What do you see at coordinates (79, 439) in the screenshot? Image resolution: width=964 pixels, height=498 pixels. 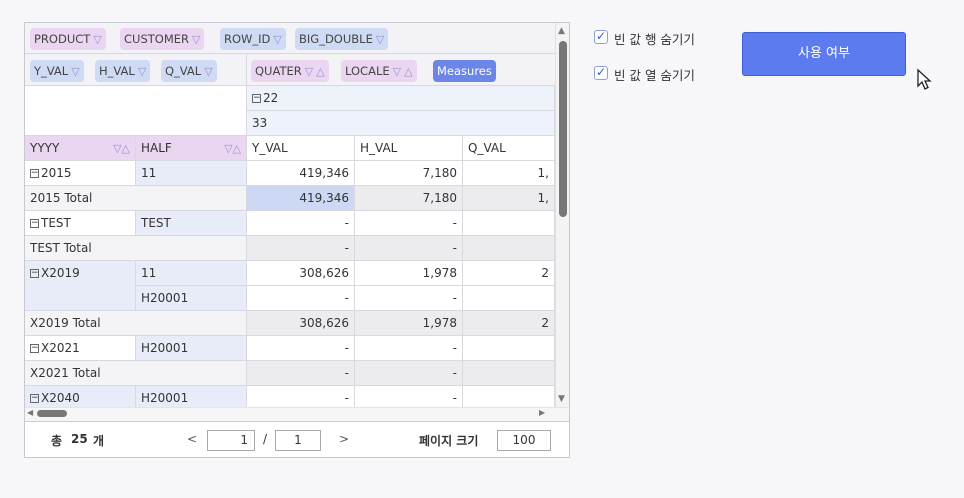 I see `total-count: 25` at bounding box center [79, 439].